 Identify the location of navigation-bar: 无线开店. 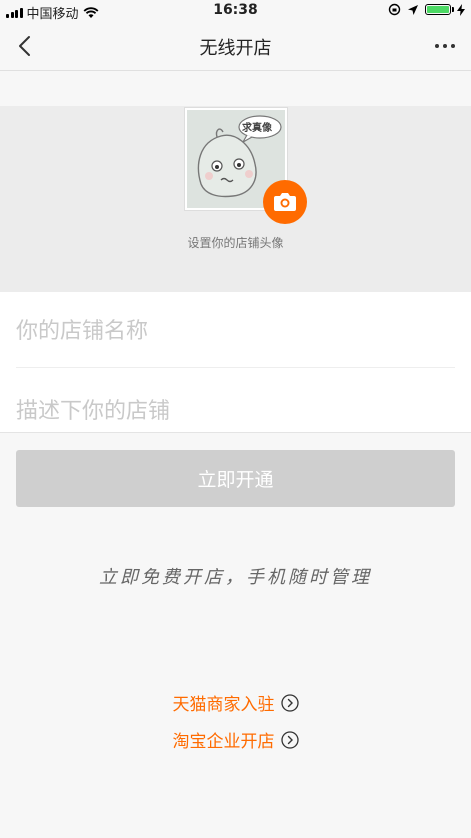
(235, 46).